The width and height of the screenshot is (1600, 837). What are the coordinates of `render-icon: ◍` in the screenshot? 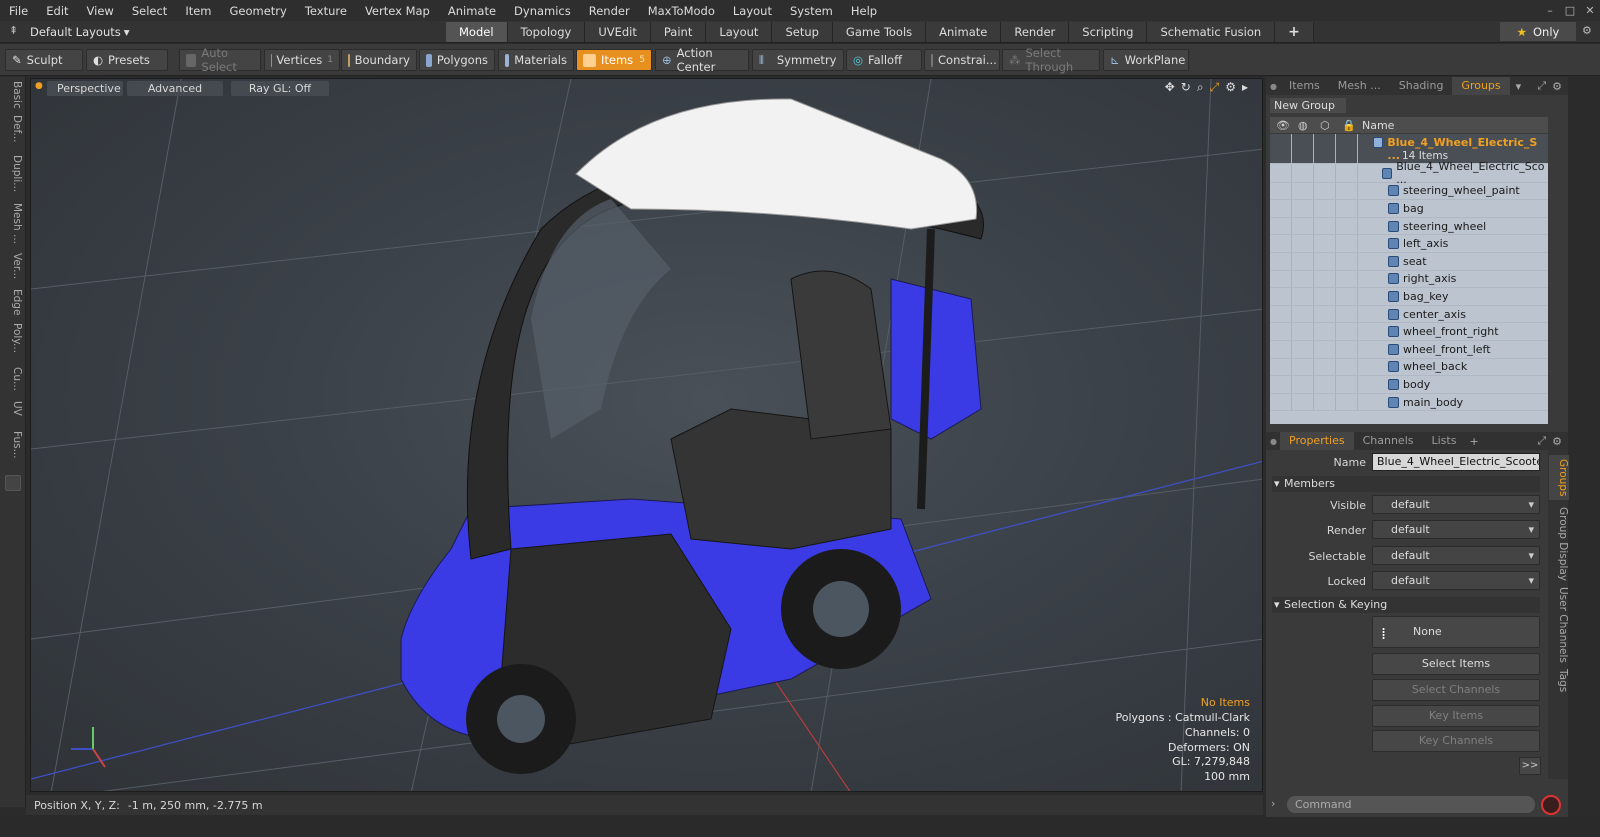 It's located at (1303, 125).